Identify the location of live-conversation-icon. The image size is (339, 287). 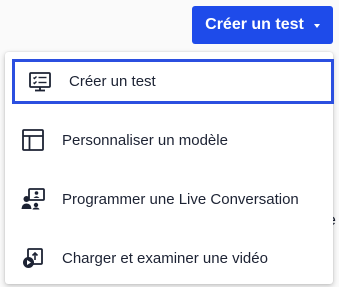
(33, 199).